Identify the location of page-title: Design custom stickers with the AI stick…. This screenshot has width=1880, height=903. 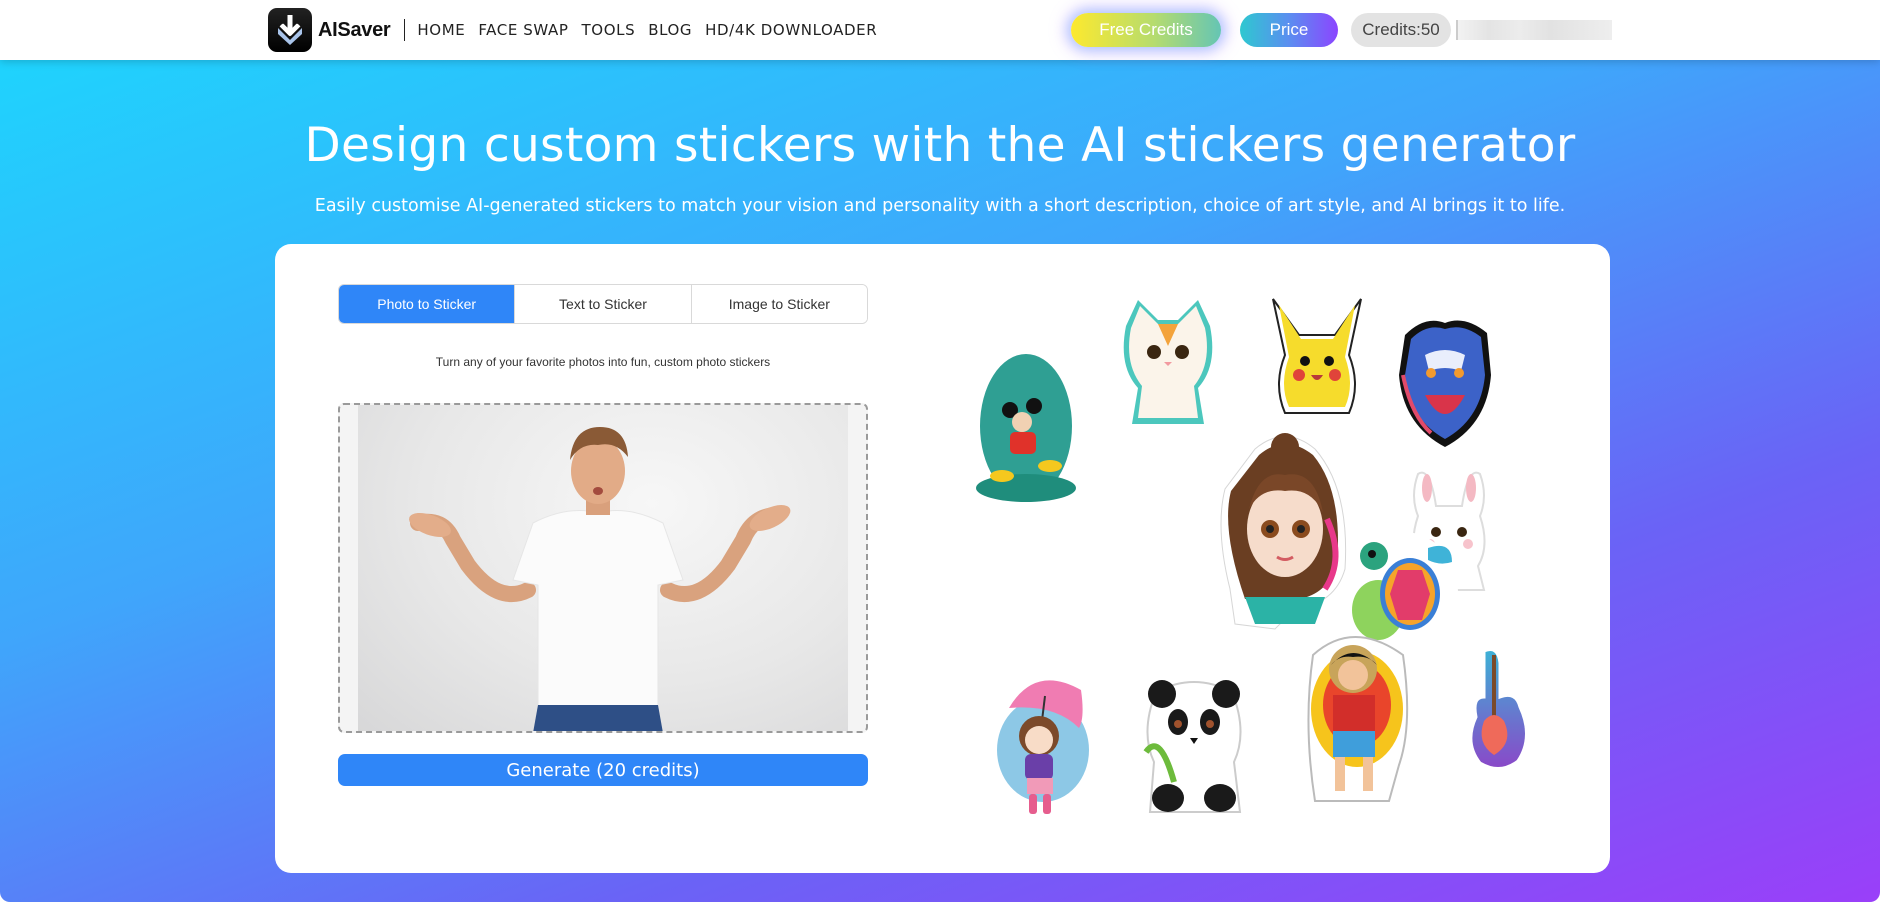
(940, 145).